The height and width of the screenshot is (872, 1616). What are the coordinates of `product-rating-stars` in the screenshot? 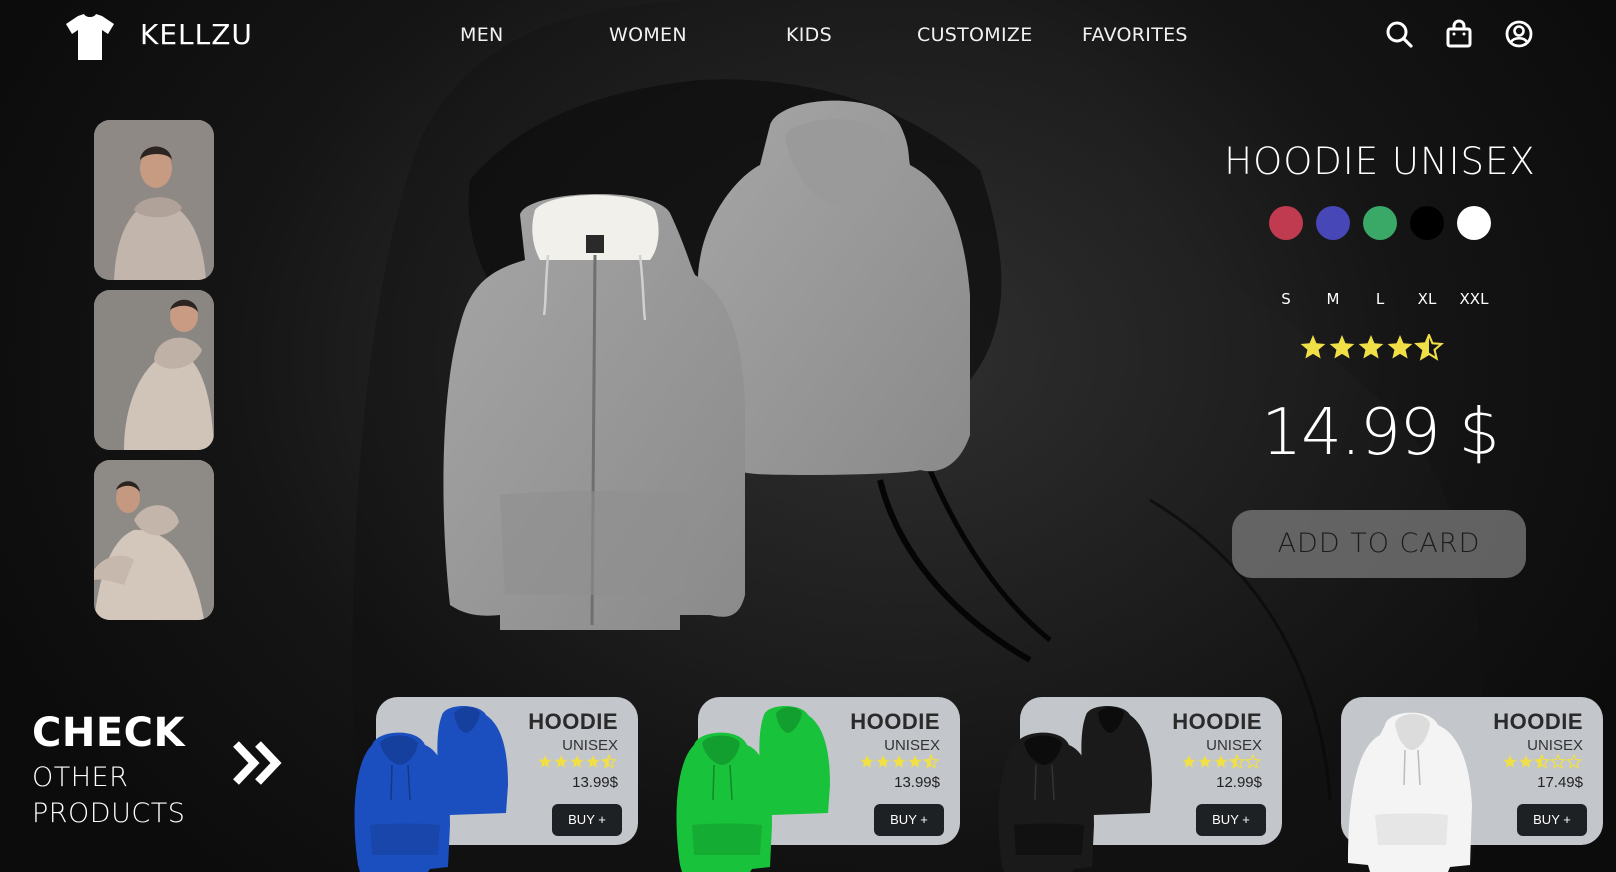 It's located at (1372, 347).